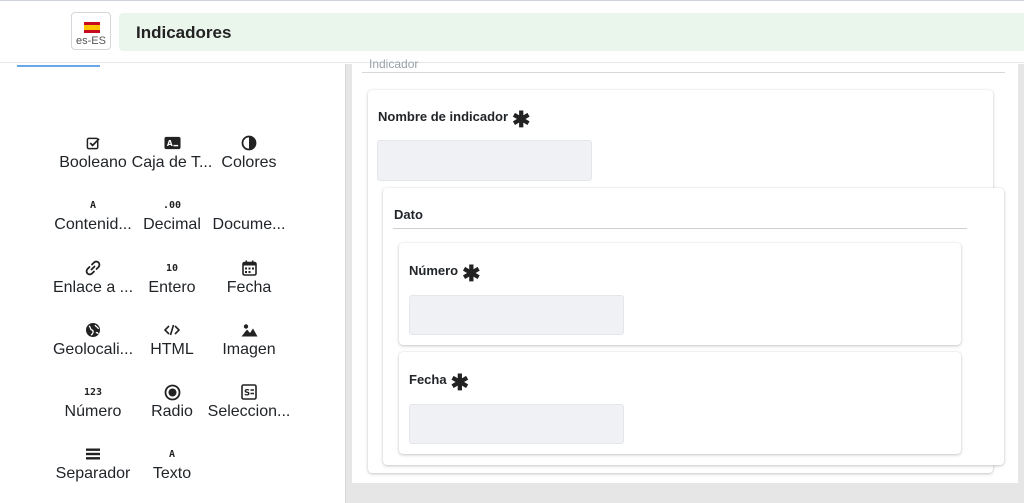 The image size is (1024, 503). I want to click on top-border, so click(512, 0).